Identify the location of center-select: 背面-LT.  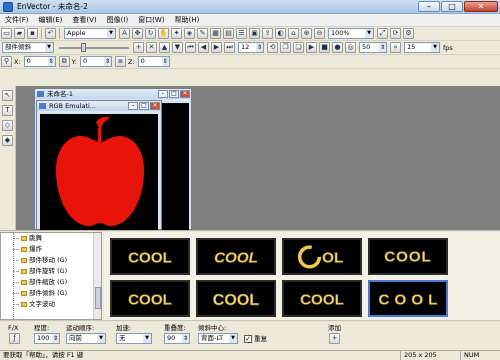
(218, 338).